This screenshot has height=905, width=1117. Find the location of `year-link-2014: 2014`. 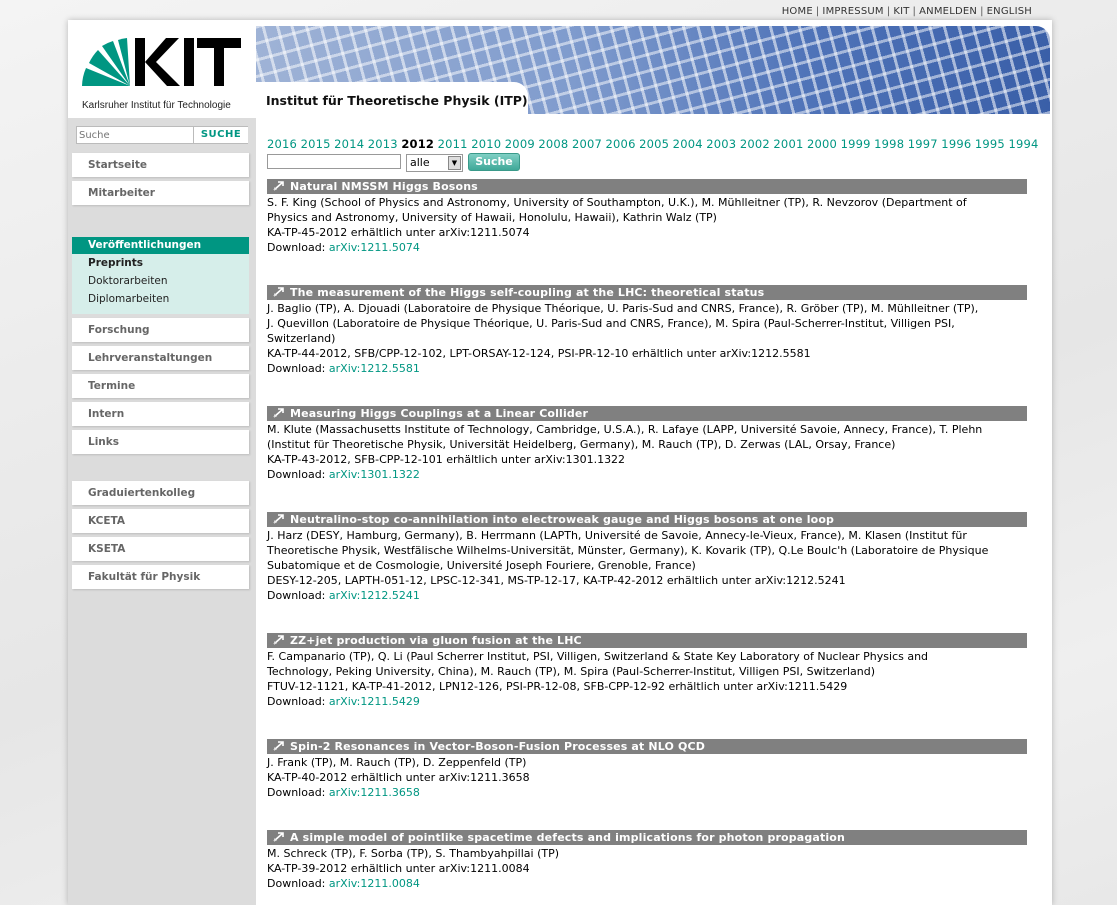

year-link-2014: 2014 is located at coordinates (349, 144).